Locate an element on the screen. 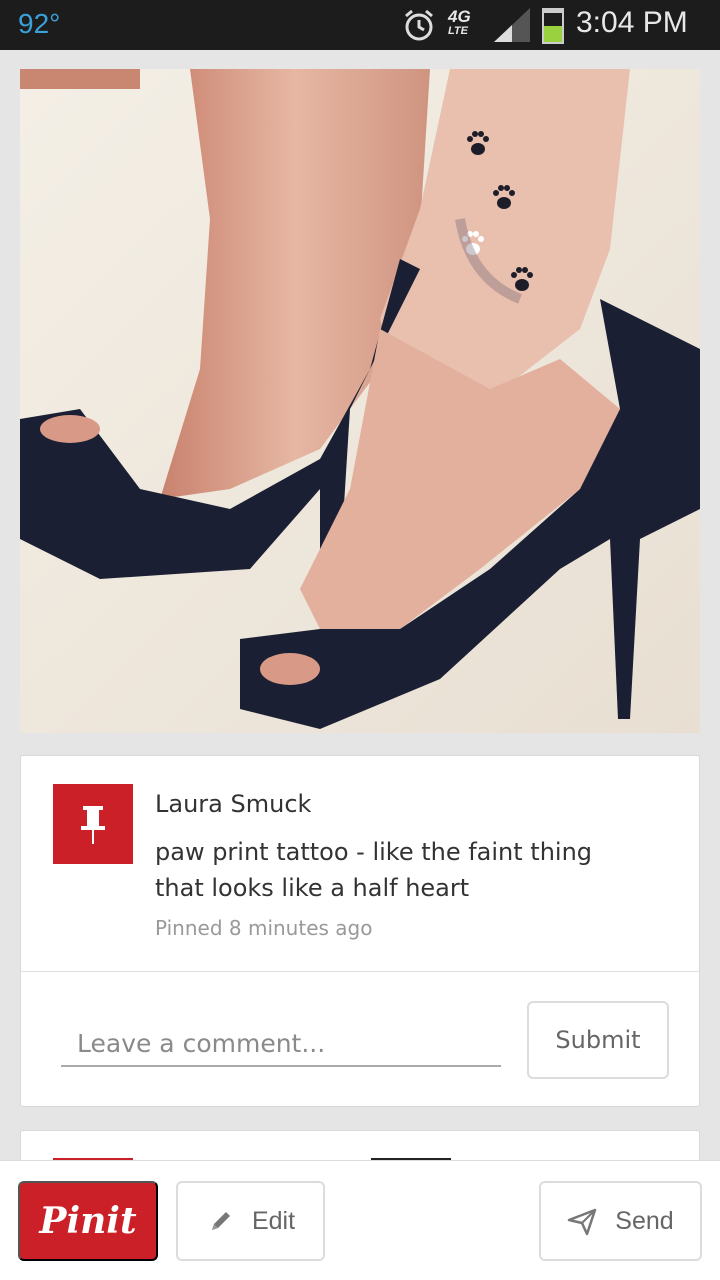 Image resolution: width=720 pixels, height=1280 pixels. status-bar: 92° 4G LTE 3:04 PM is located at coordinates (360, 25).